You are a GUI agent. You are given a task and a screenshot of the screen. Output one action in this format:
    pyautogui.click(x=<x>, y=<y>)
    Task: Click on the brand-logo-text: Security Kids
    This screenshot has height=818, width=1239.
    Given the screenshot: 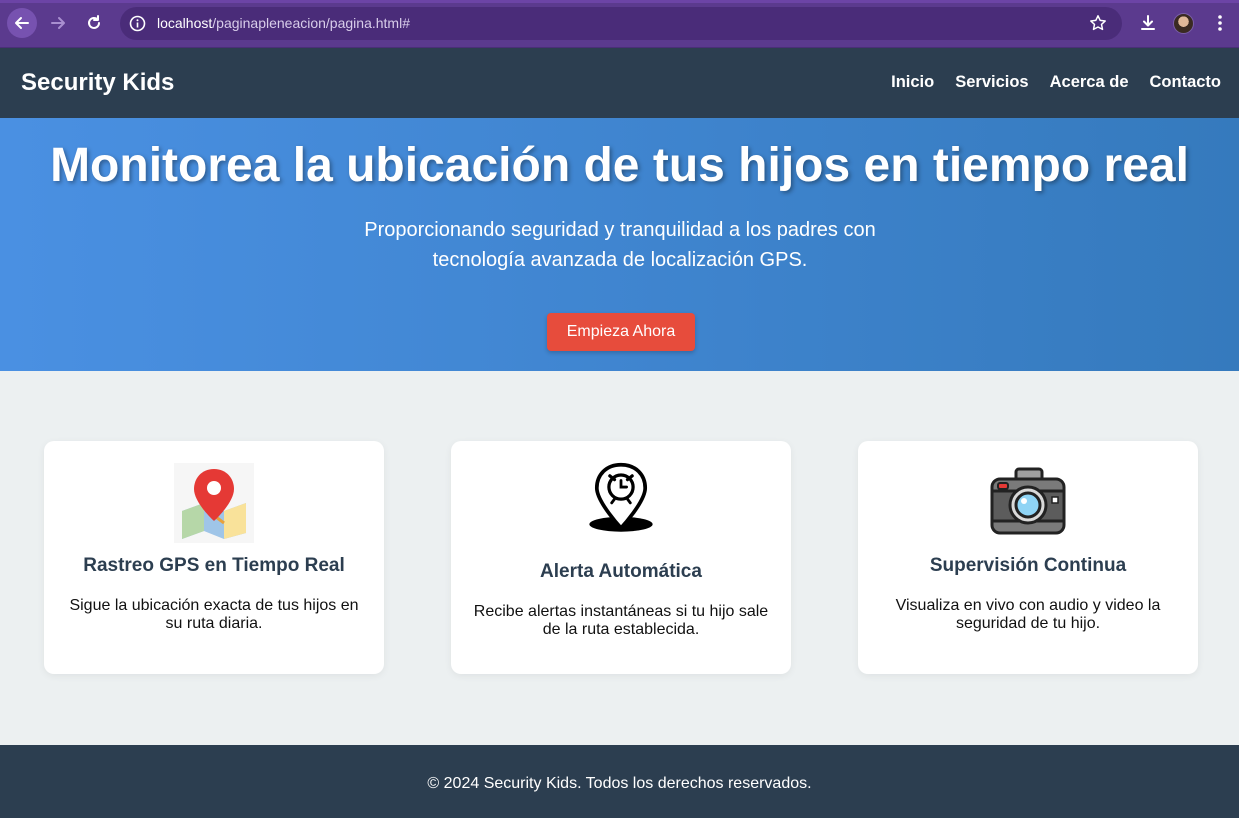 What is the action you would take?
    pyautogui.click(x=97, y=83)
    